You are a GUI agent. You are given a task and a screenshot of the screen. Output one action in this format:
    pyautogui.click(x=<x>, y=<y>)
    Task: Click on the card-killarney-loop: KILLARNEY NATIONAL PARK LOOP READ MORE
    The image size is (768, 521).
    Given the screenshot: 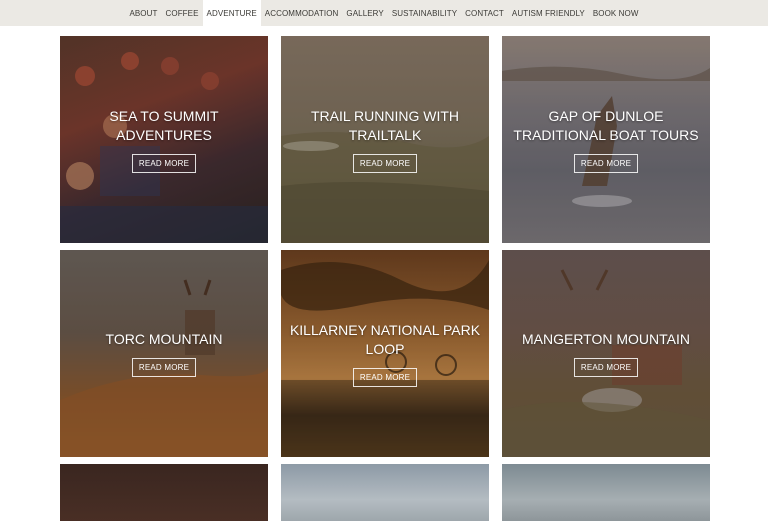 What is the action you would take?
    pyautogui.click(x=385, y=353)
    